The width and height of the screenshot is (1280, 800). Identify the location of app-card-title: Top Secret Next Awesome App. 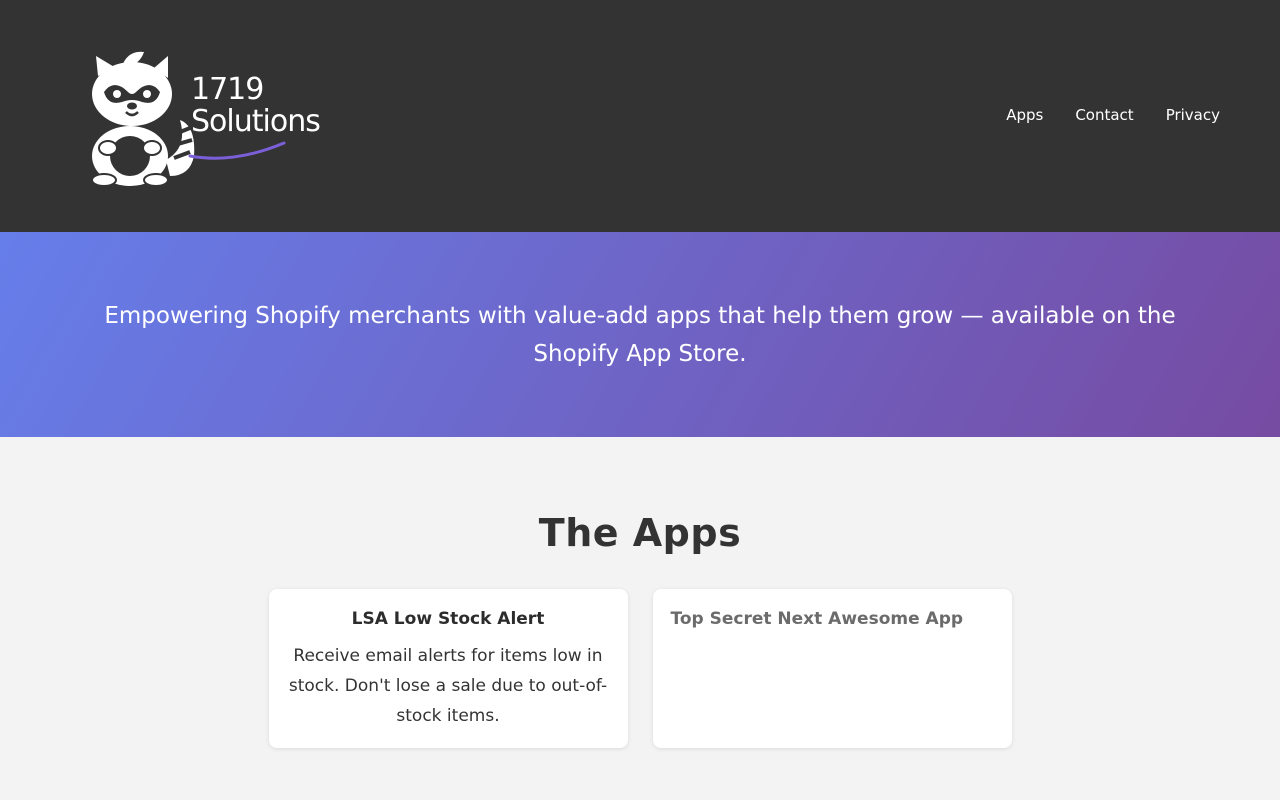
(817, 619).